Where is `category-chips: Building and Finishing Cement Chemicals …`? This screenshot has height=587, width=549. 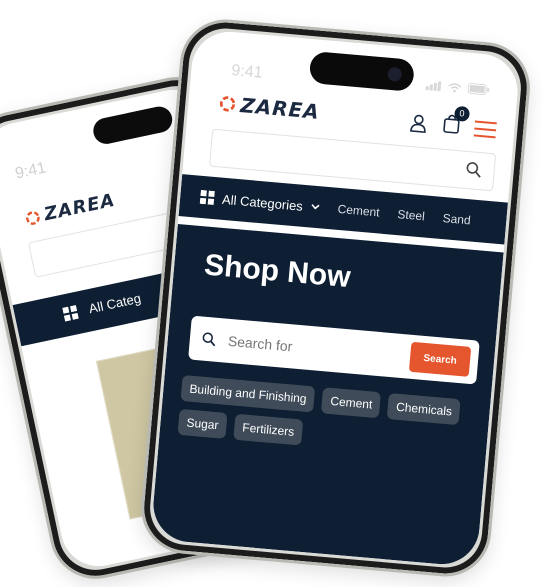 category-chips: Building and Finishing Cement Chemicals … is located at coordinates (325, 417).